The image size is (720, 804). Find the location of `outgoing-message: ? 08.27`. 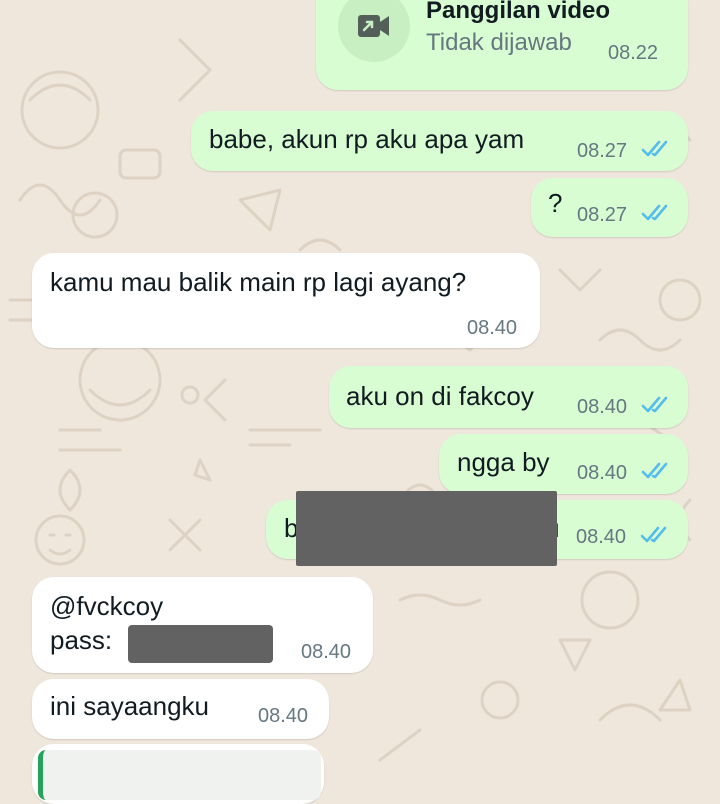

outgoing-message: ? 08.27 is located at coordinates (609, 207).